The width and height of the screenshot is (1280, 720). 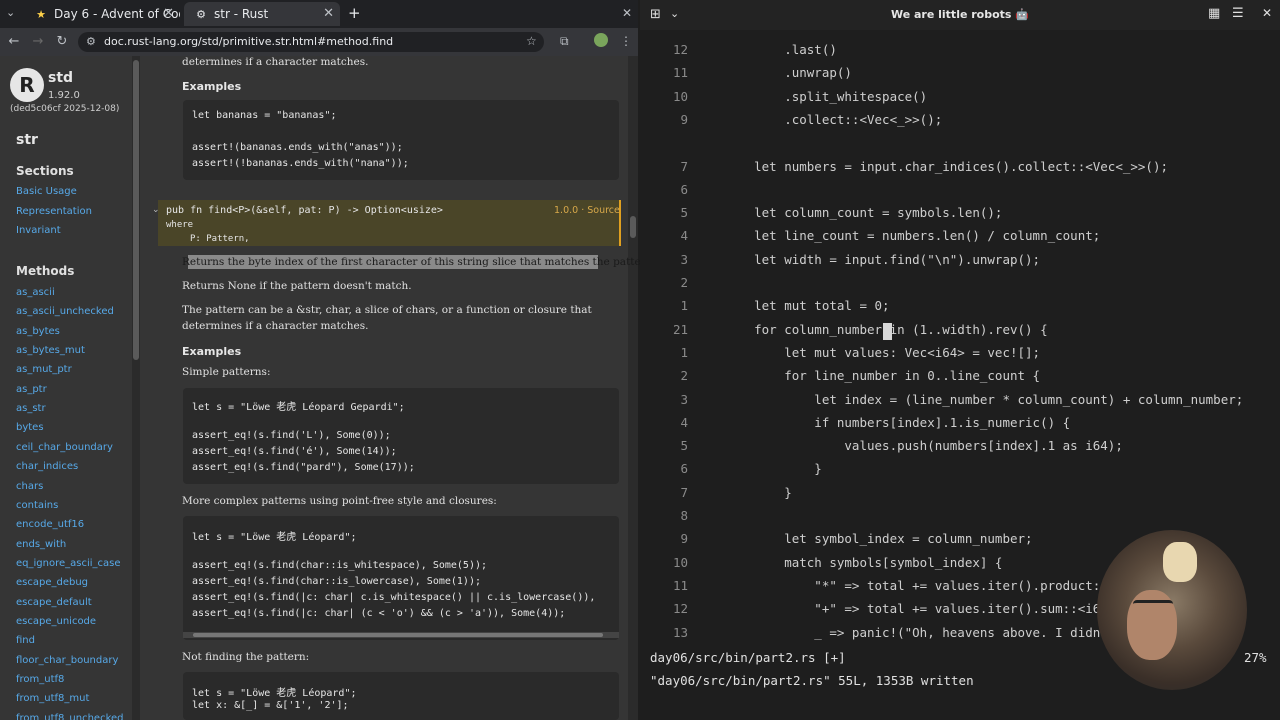 What do you see at coordinates (882, 352) in the screenshot?
I see `line-code: let mut values: Vec<i64> = vec![];` at bounding box center [882, 352].